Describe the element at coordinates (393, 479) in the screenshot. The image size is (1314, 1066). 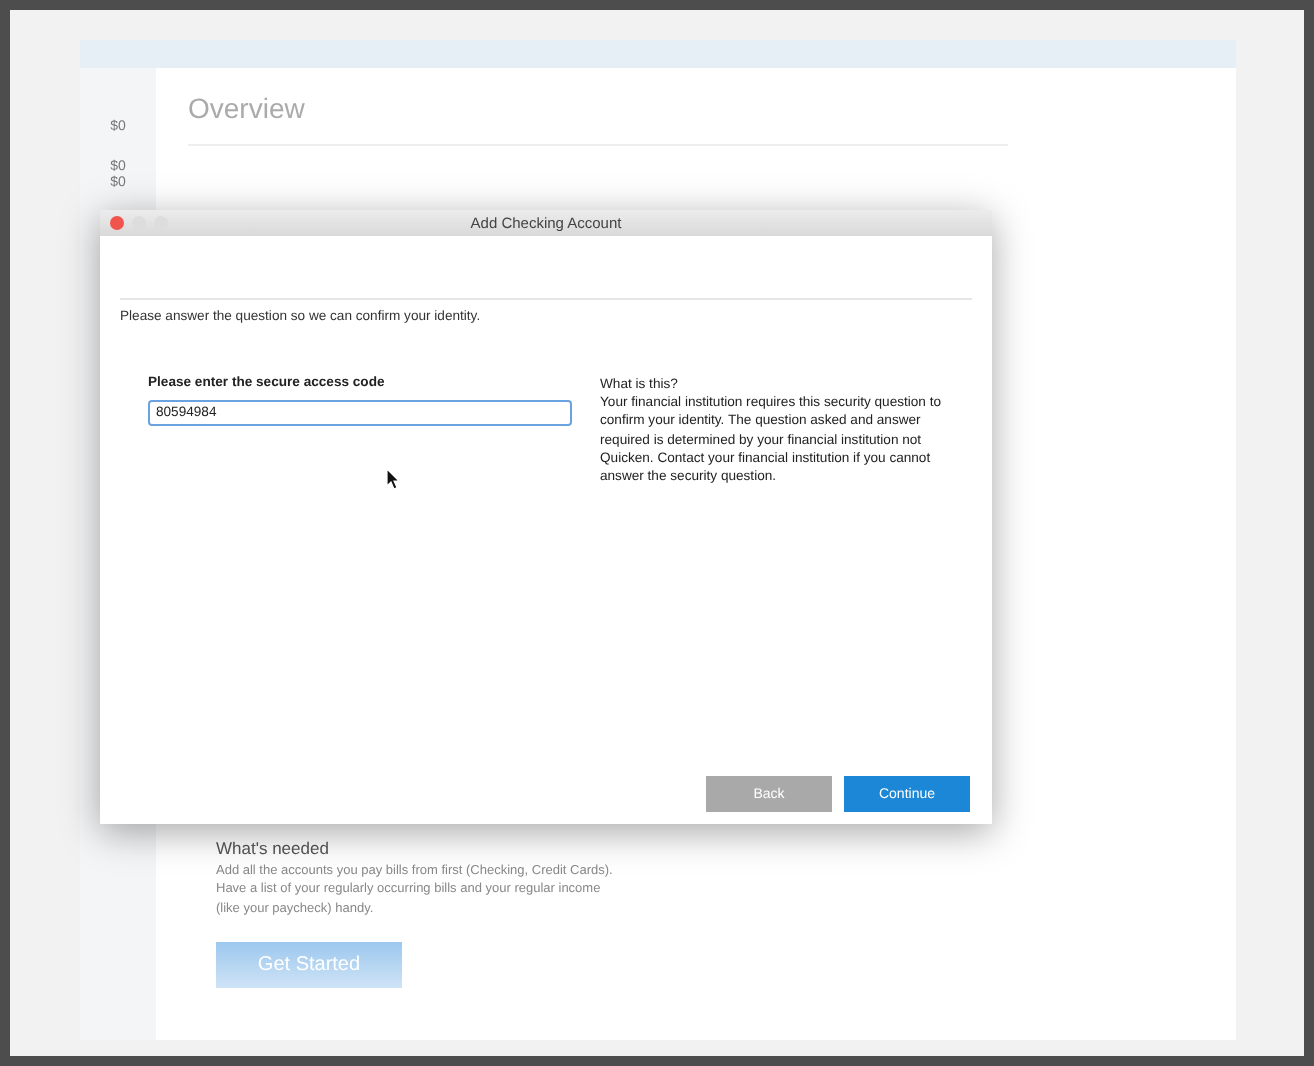
I see `cursor-icon` at that location.